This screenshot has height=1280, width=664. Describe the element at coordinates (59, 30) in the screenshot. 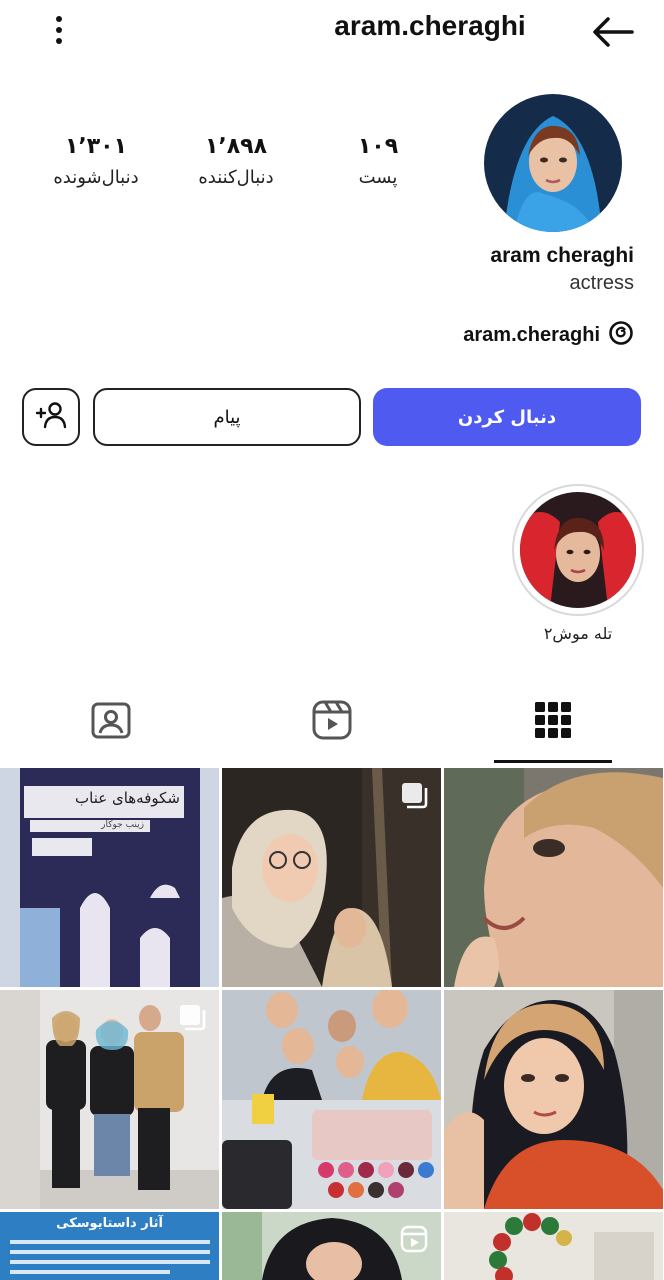

I see `more-options-icon` at that location.